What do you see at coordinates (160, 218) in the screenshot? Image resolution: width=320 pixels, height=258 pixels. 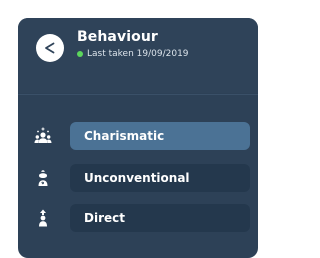 I see `trait-button: Direct` at bounding box center [160, 218].